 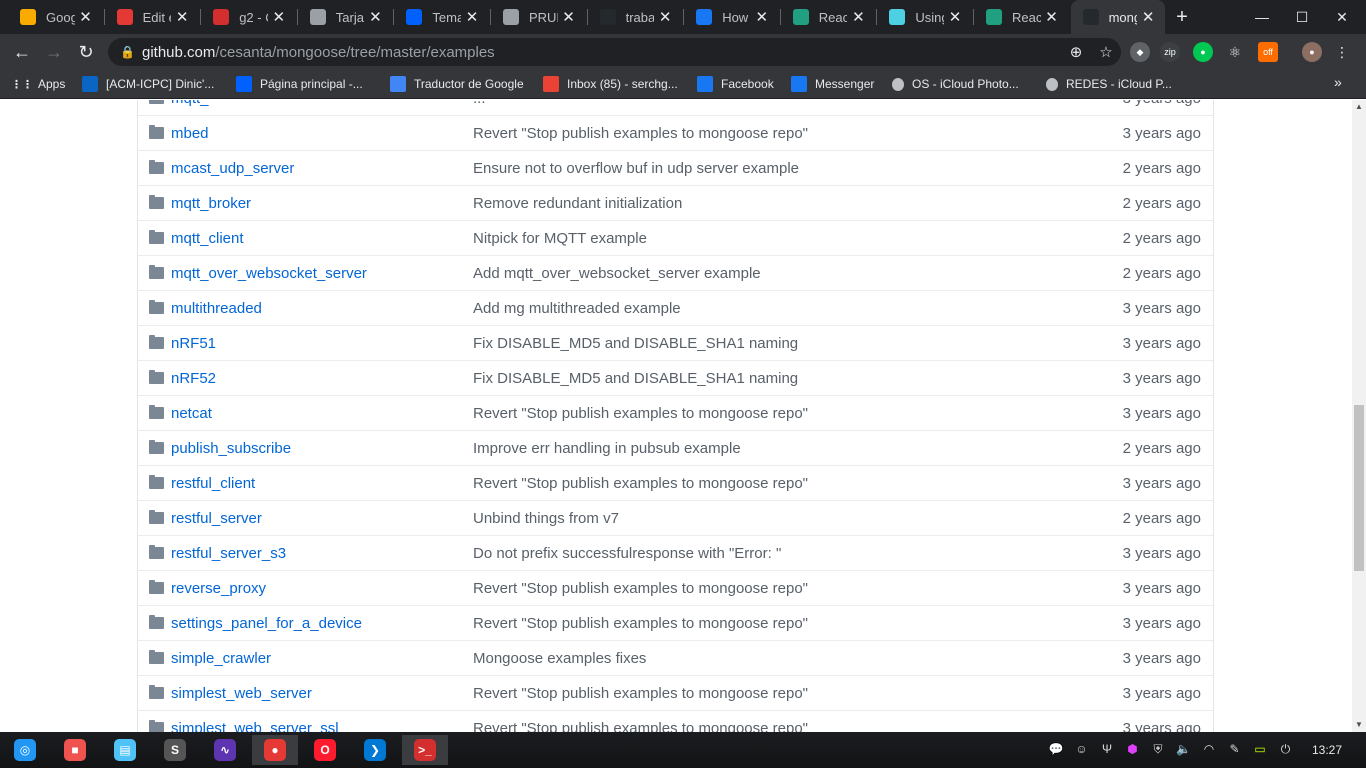 I want to click on taskbar-app: >_, so click(x=425, y=750).